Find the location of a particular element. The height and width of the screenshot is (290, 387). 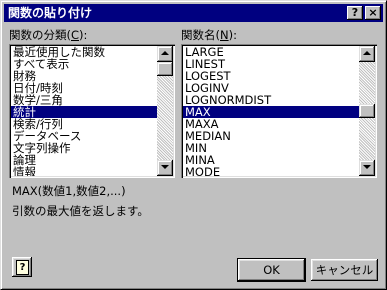

category-scroll-thumb is located at coordinates (165, 69).